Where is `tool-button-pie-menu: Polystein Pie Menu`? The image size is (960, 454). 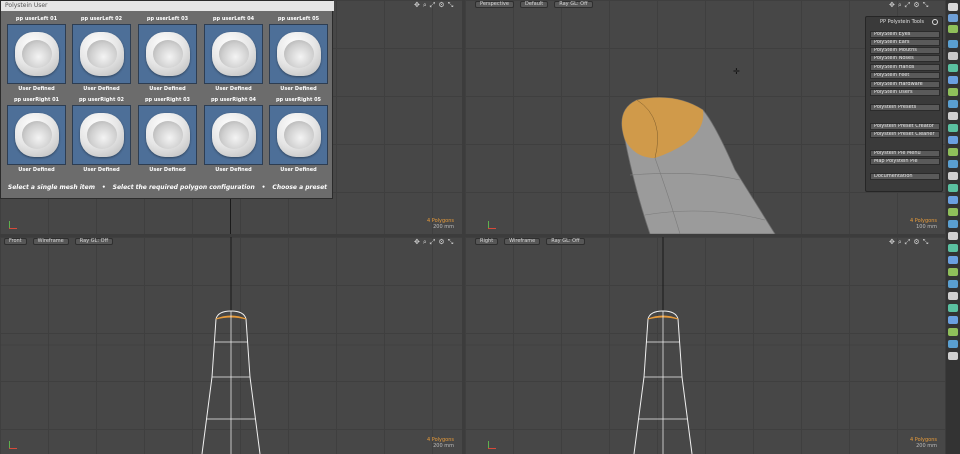 tool-button-pie-menu: Polystein Pie Menu is located at coordinates (905, 153).